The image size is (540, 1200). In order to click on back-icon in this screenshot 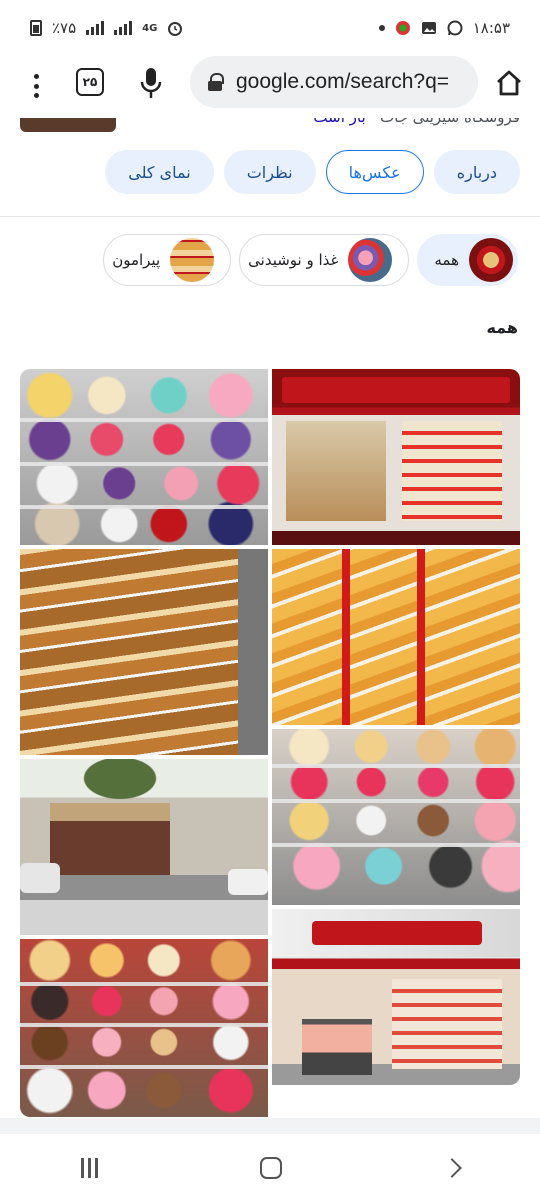, I will do `click(451, 1168)`.